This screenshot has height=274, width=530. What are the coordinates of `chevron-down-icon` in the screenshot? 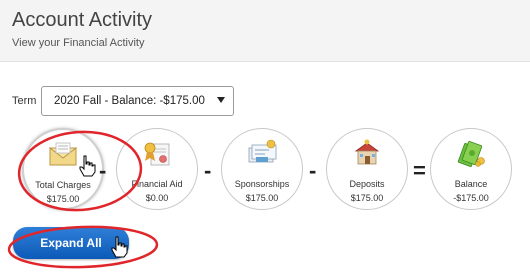 It's located at (221, 100).